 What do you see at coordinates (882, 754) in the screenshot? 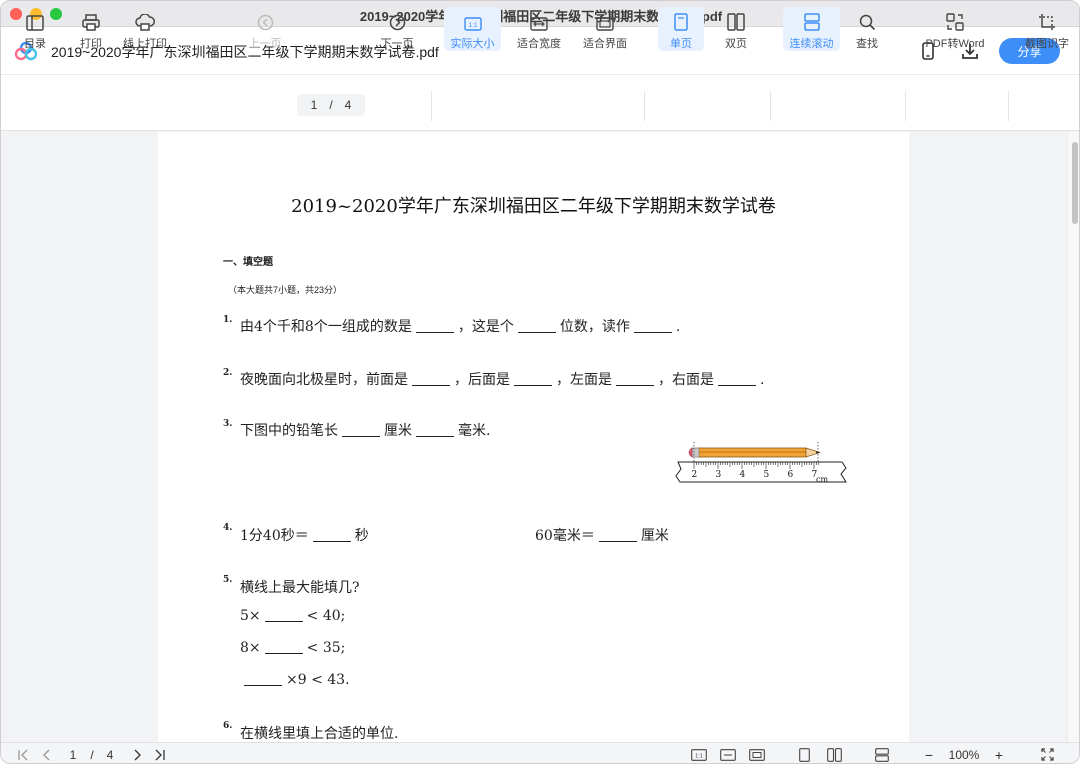
I see `continuous-scroll-small-icon` at bounding box center [882, 754].